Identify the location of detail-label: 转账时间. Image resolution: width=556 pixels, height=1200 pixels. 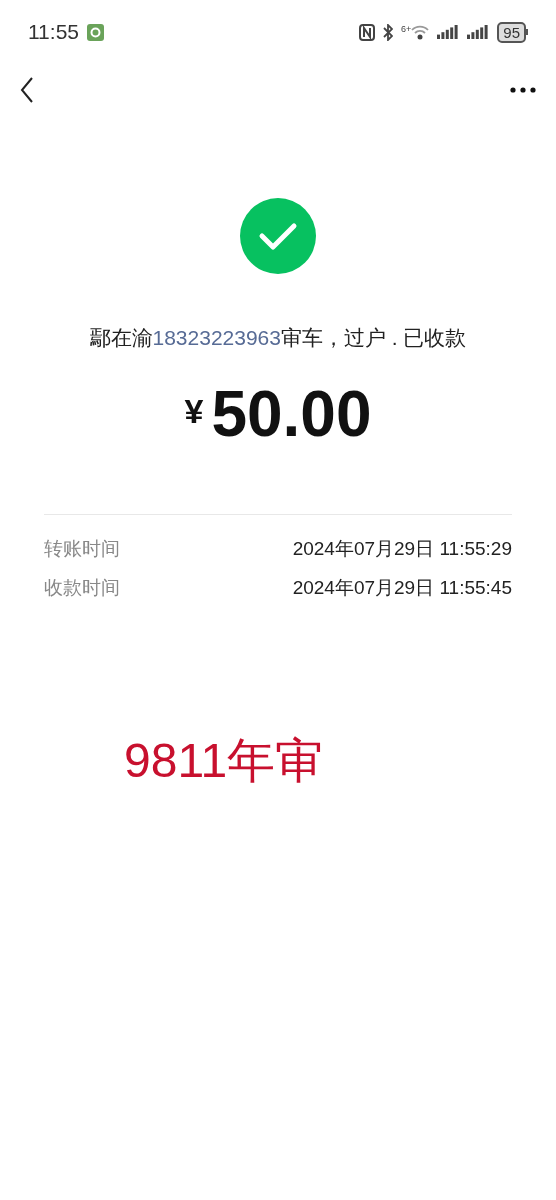
(82, 548).